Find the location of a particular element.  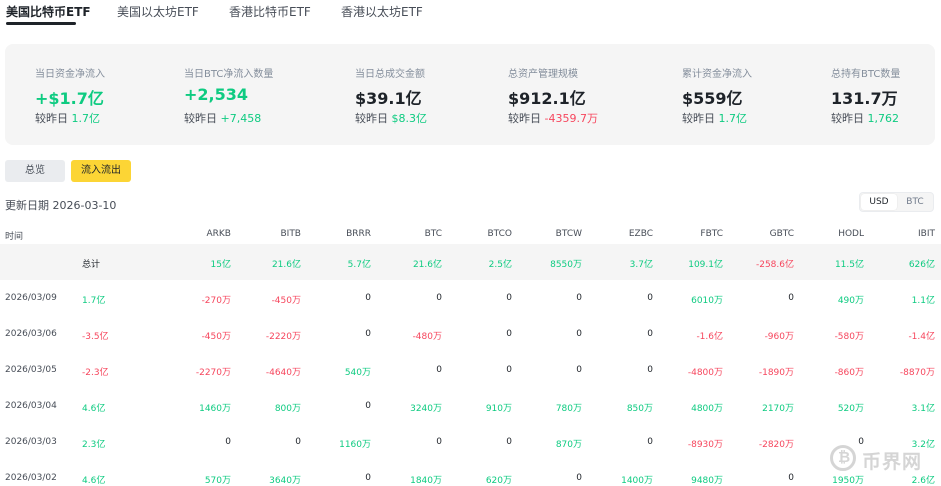

stat-value: 131.7万 is located at coordinates (864, 98).